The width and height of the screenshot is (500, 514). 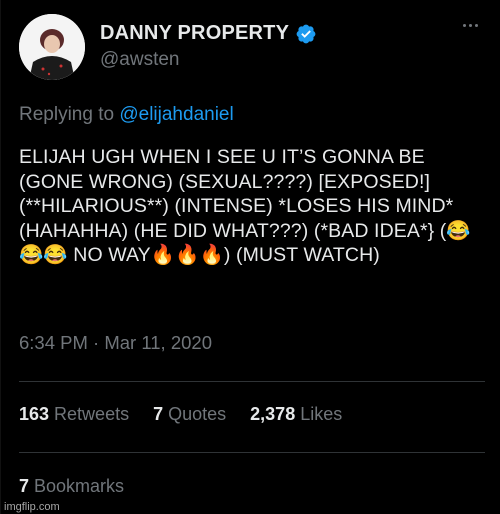 I want to click on likes-stat: 2,378 Likes, so click(x=296, y=414).